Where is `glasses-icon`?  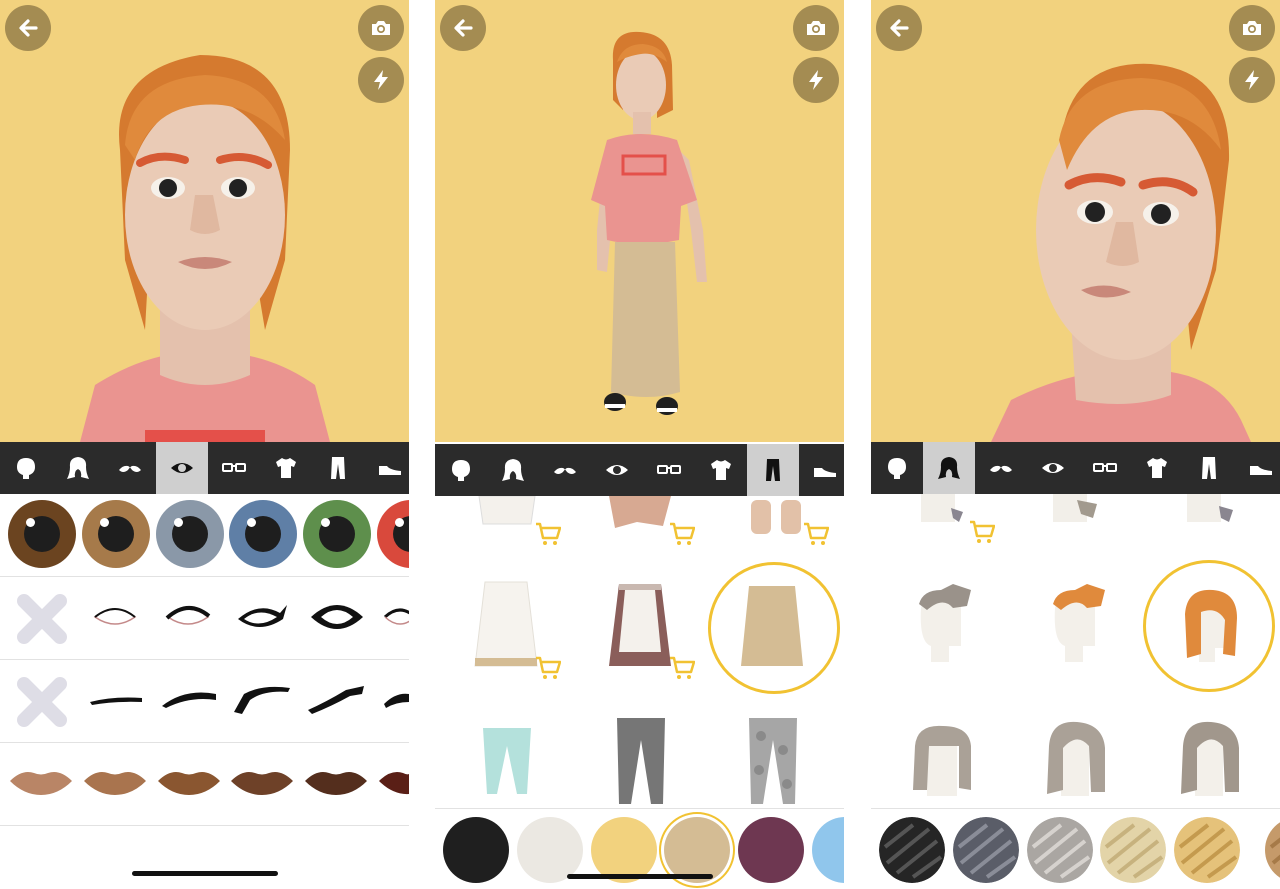 glasses-icon is located at coordinates (234, 467).